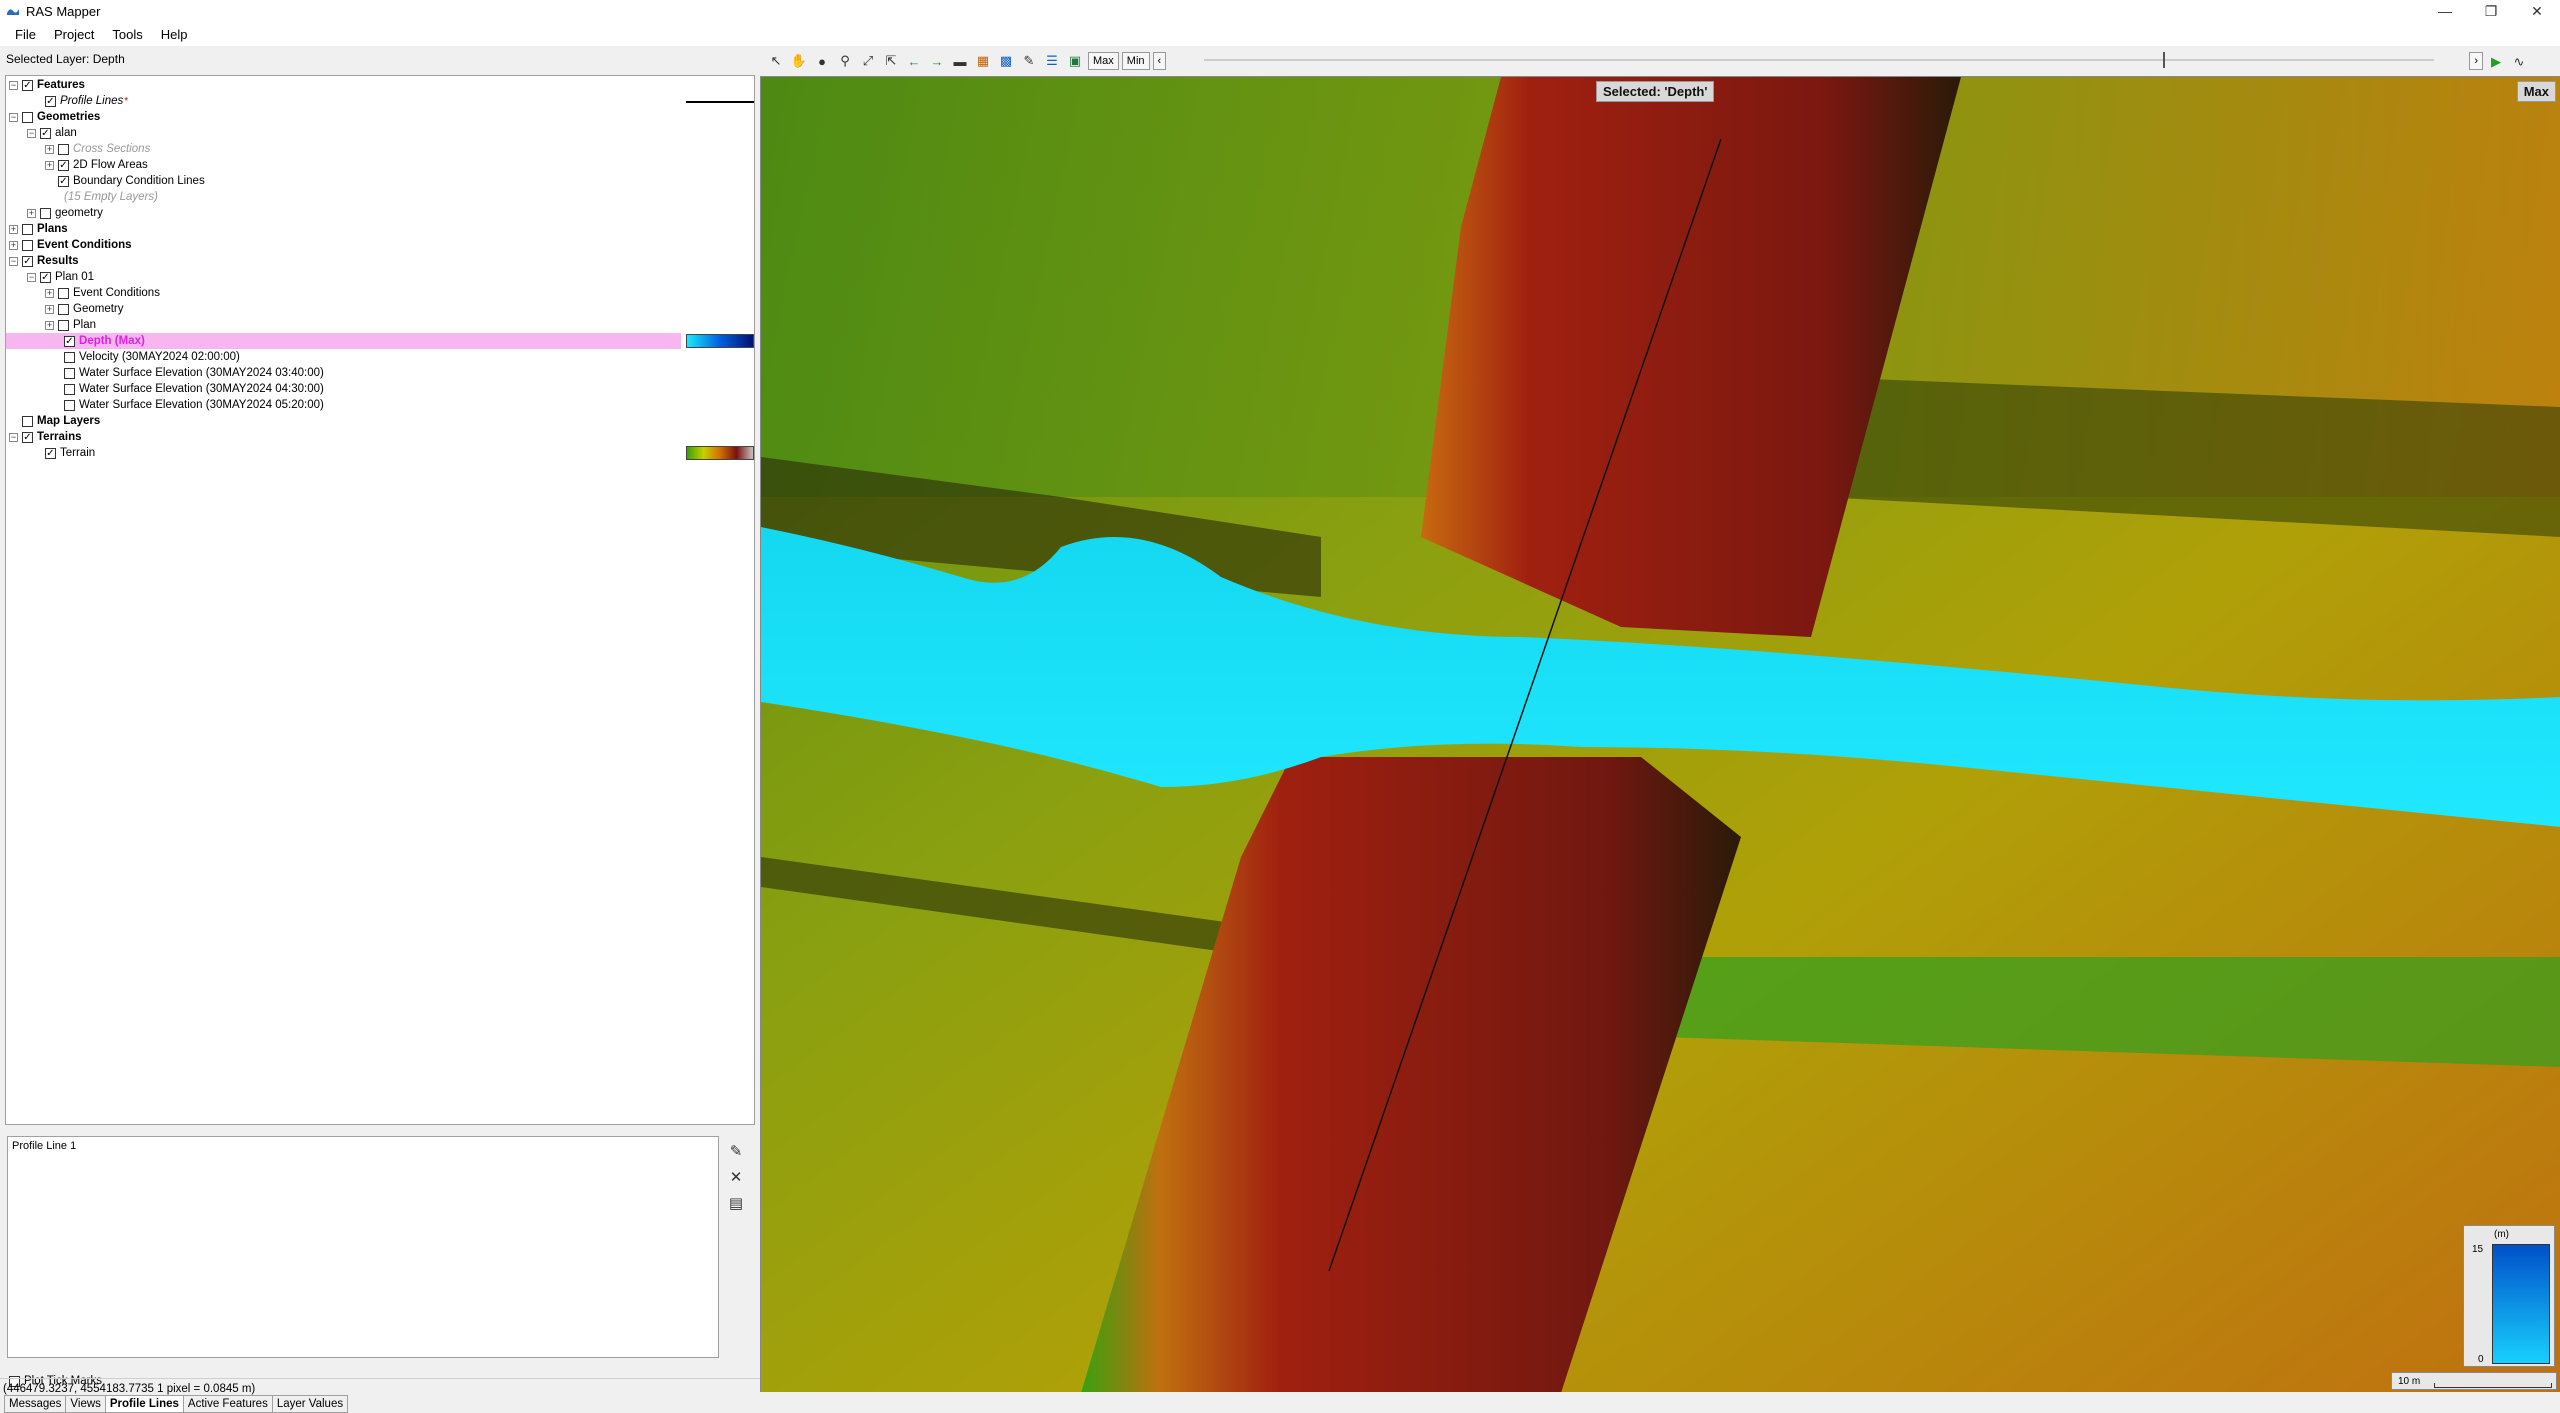  Describe the element at coordinates (97, 149) in the screenshot. I see `tree-row-cross-sections: + Cross Sections` at that location.